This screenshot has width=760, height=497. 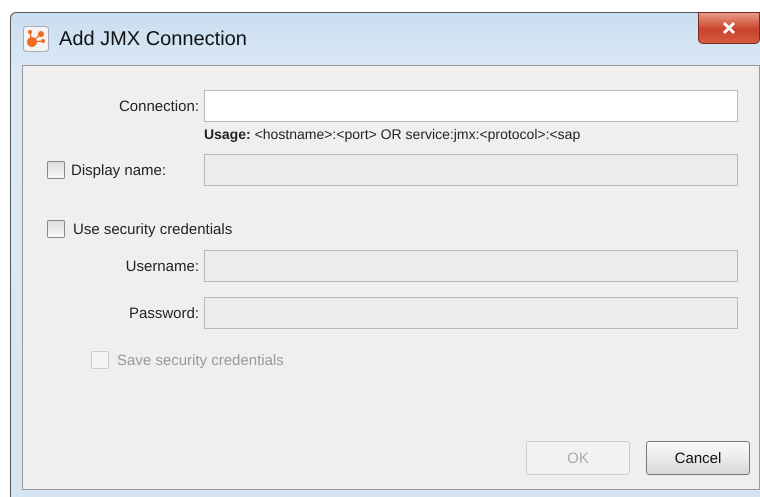 I want to click on cancel-button: Cancel, so click(x=698, y=458).